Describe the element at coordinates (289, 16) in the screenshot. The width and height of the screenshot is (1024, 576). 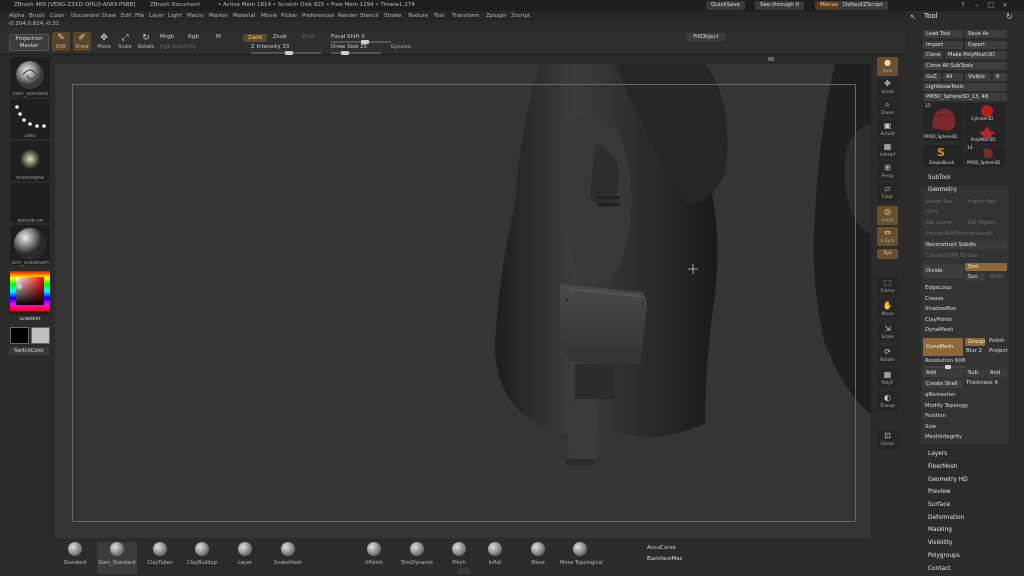
I see `menu-picker: Picker` at that location.